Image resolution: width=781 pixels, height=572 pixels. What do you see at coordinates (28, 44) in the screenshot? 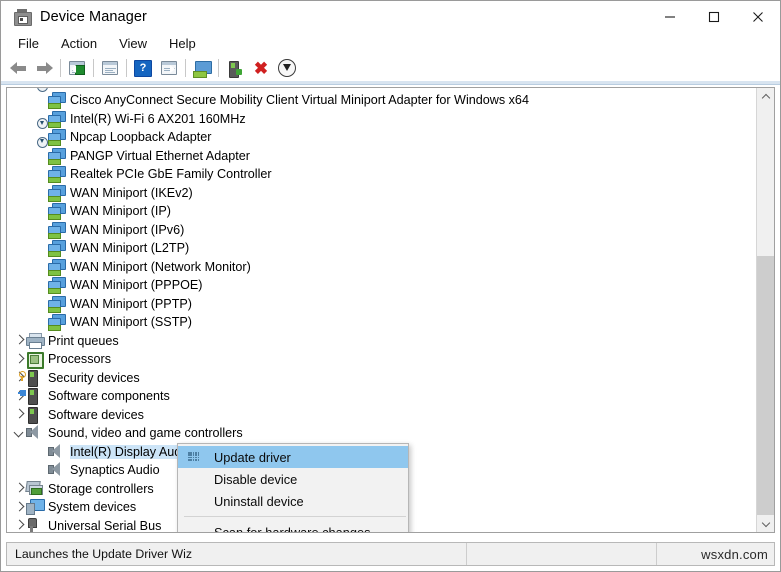
I see `menu-file: File` at bounding box center [28, 44].